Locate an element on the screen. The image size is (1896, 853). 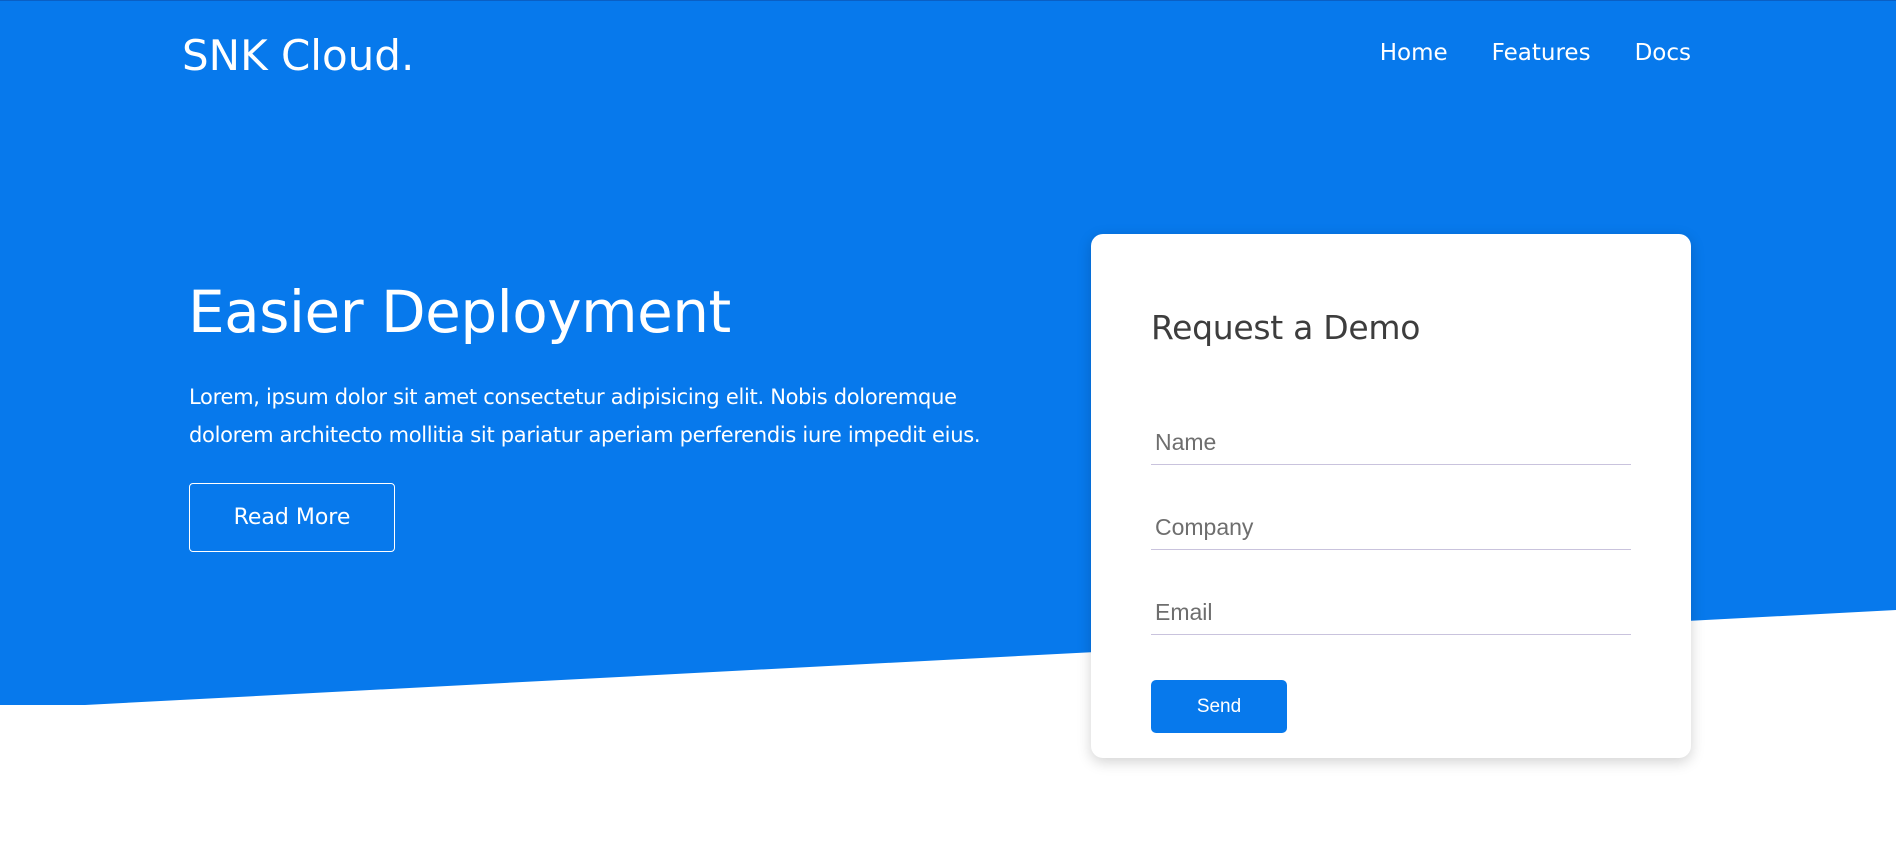
nav-link-home: Home is located at coordinates (1414, 53).